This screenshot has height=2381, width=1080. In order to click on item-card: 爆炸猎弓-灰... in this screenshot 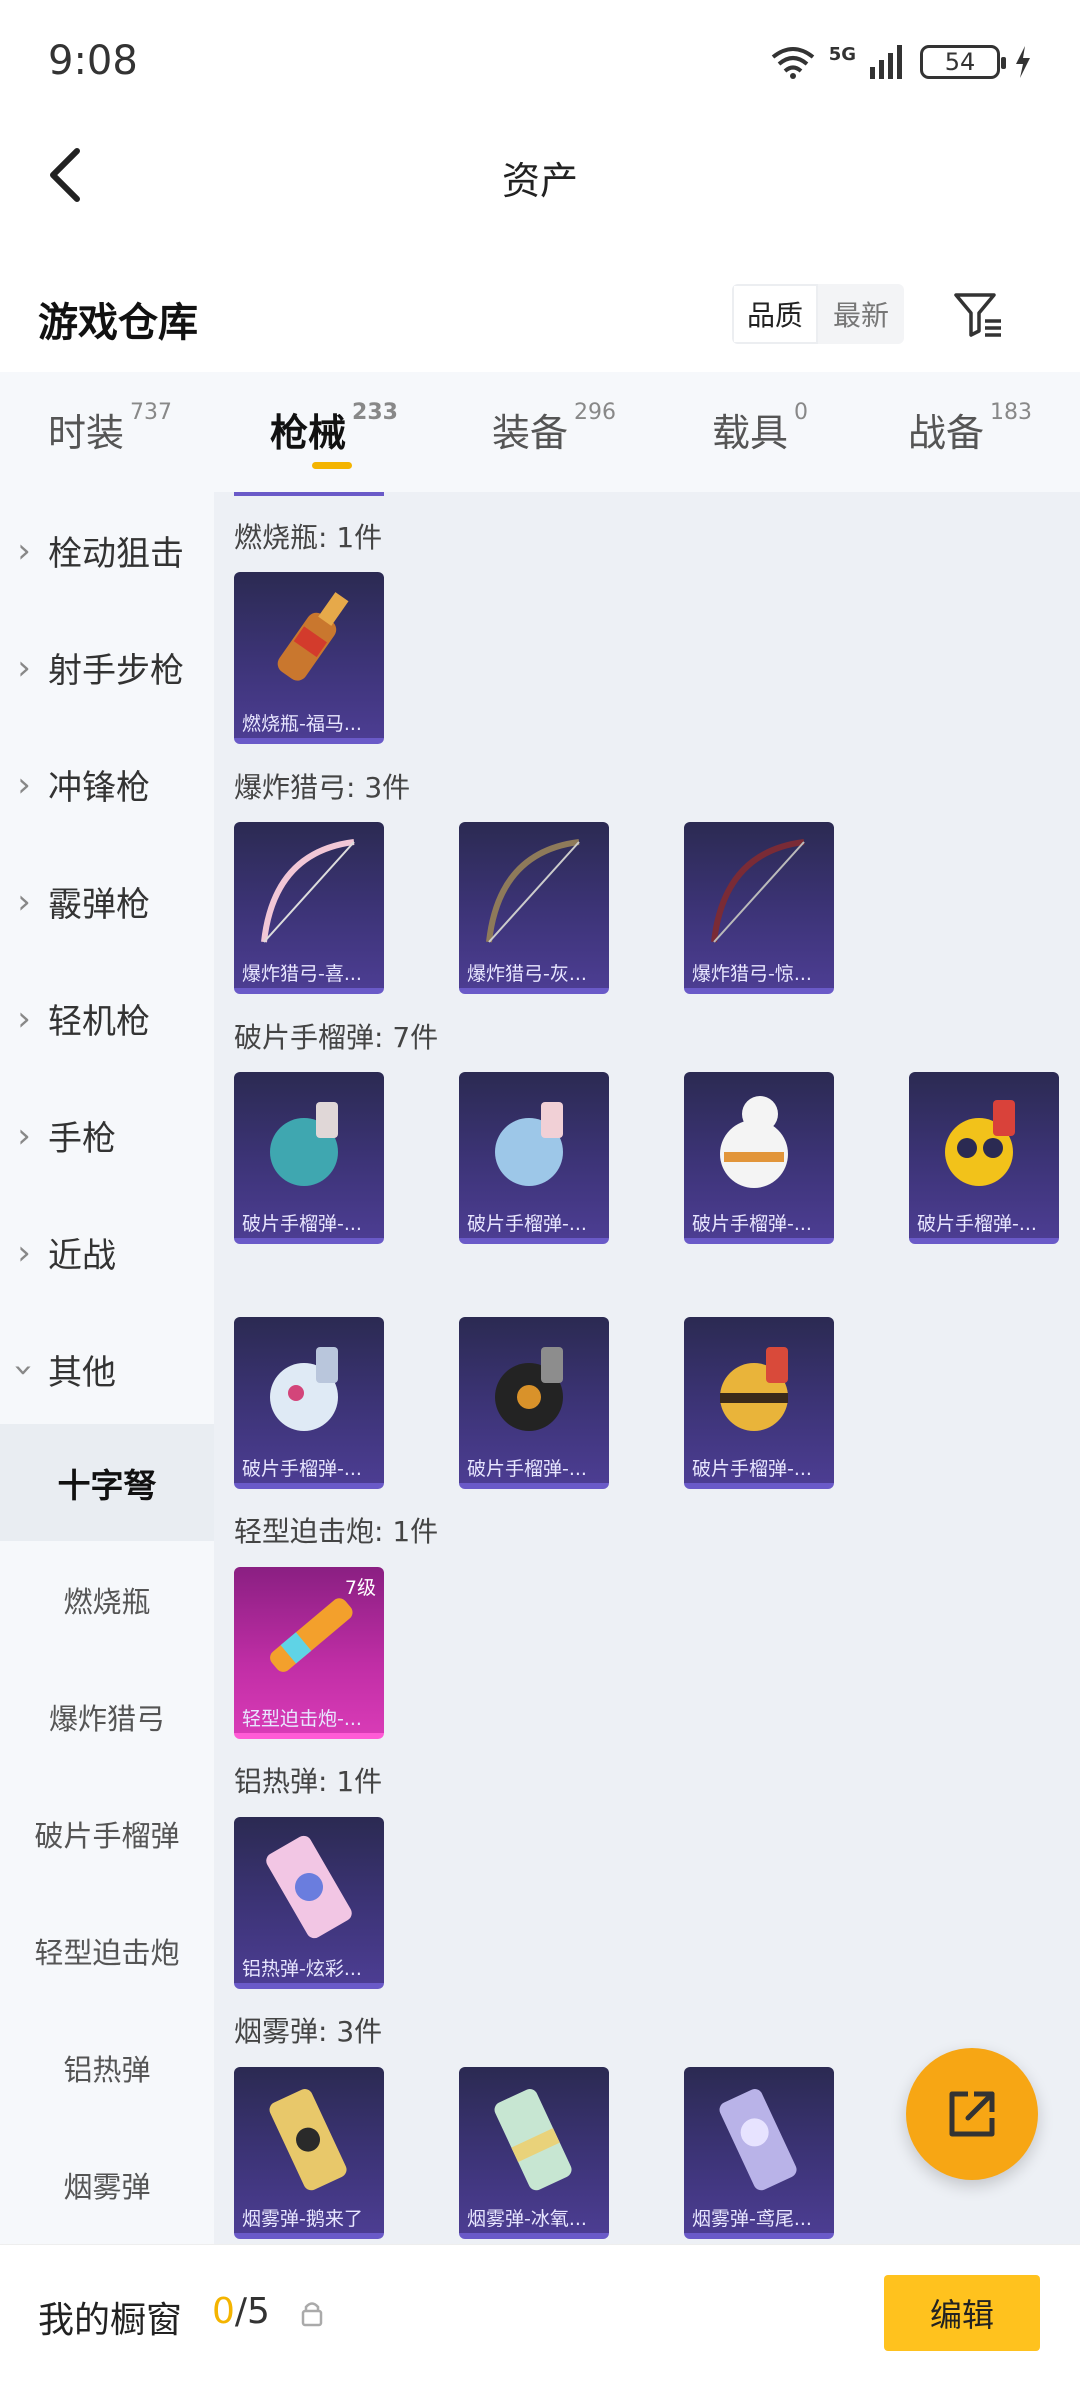, I will do `click(534, 908)`.